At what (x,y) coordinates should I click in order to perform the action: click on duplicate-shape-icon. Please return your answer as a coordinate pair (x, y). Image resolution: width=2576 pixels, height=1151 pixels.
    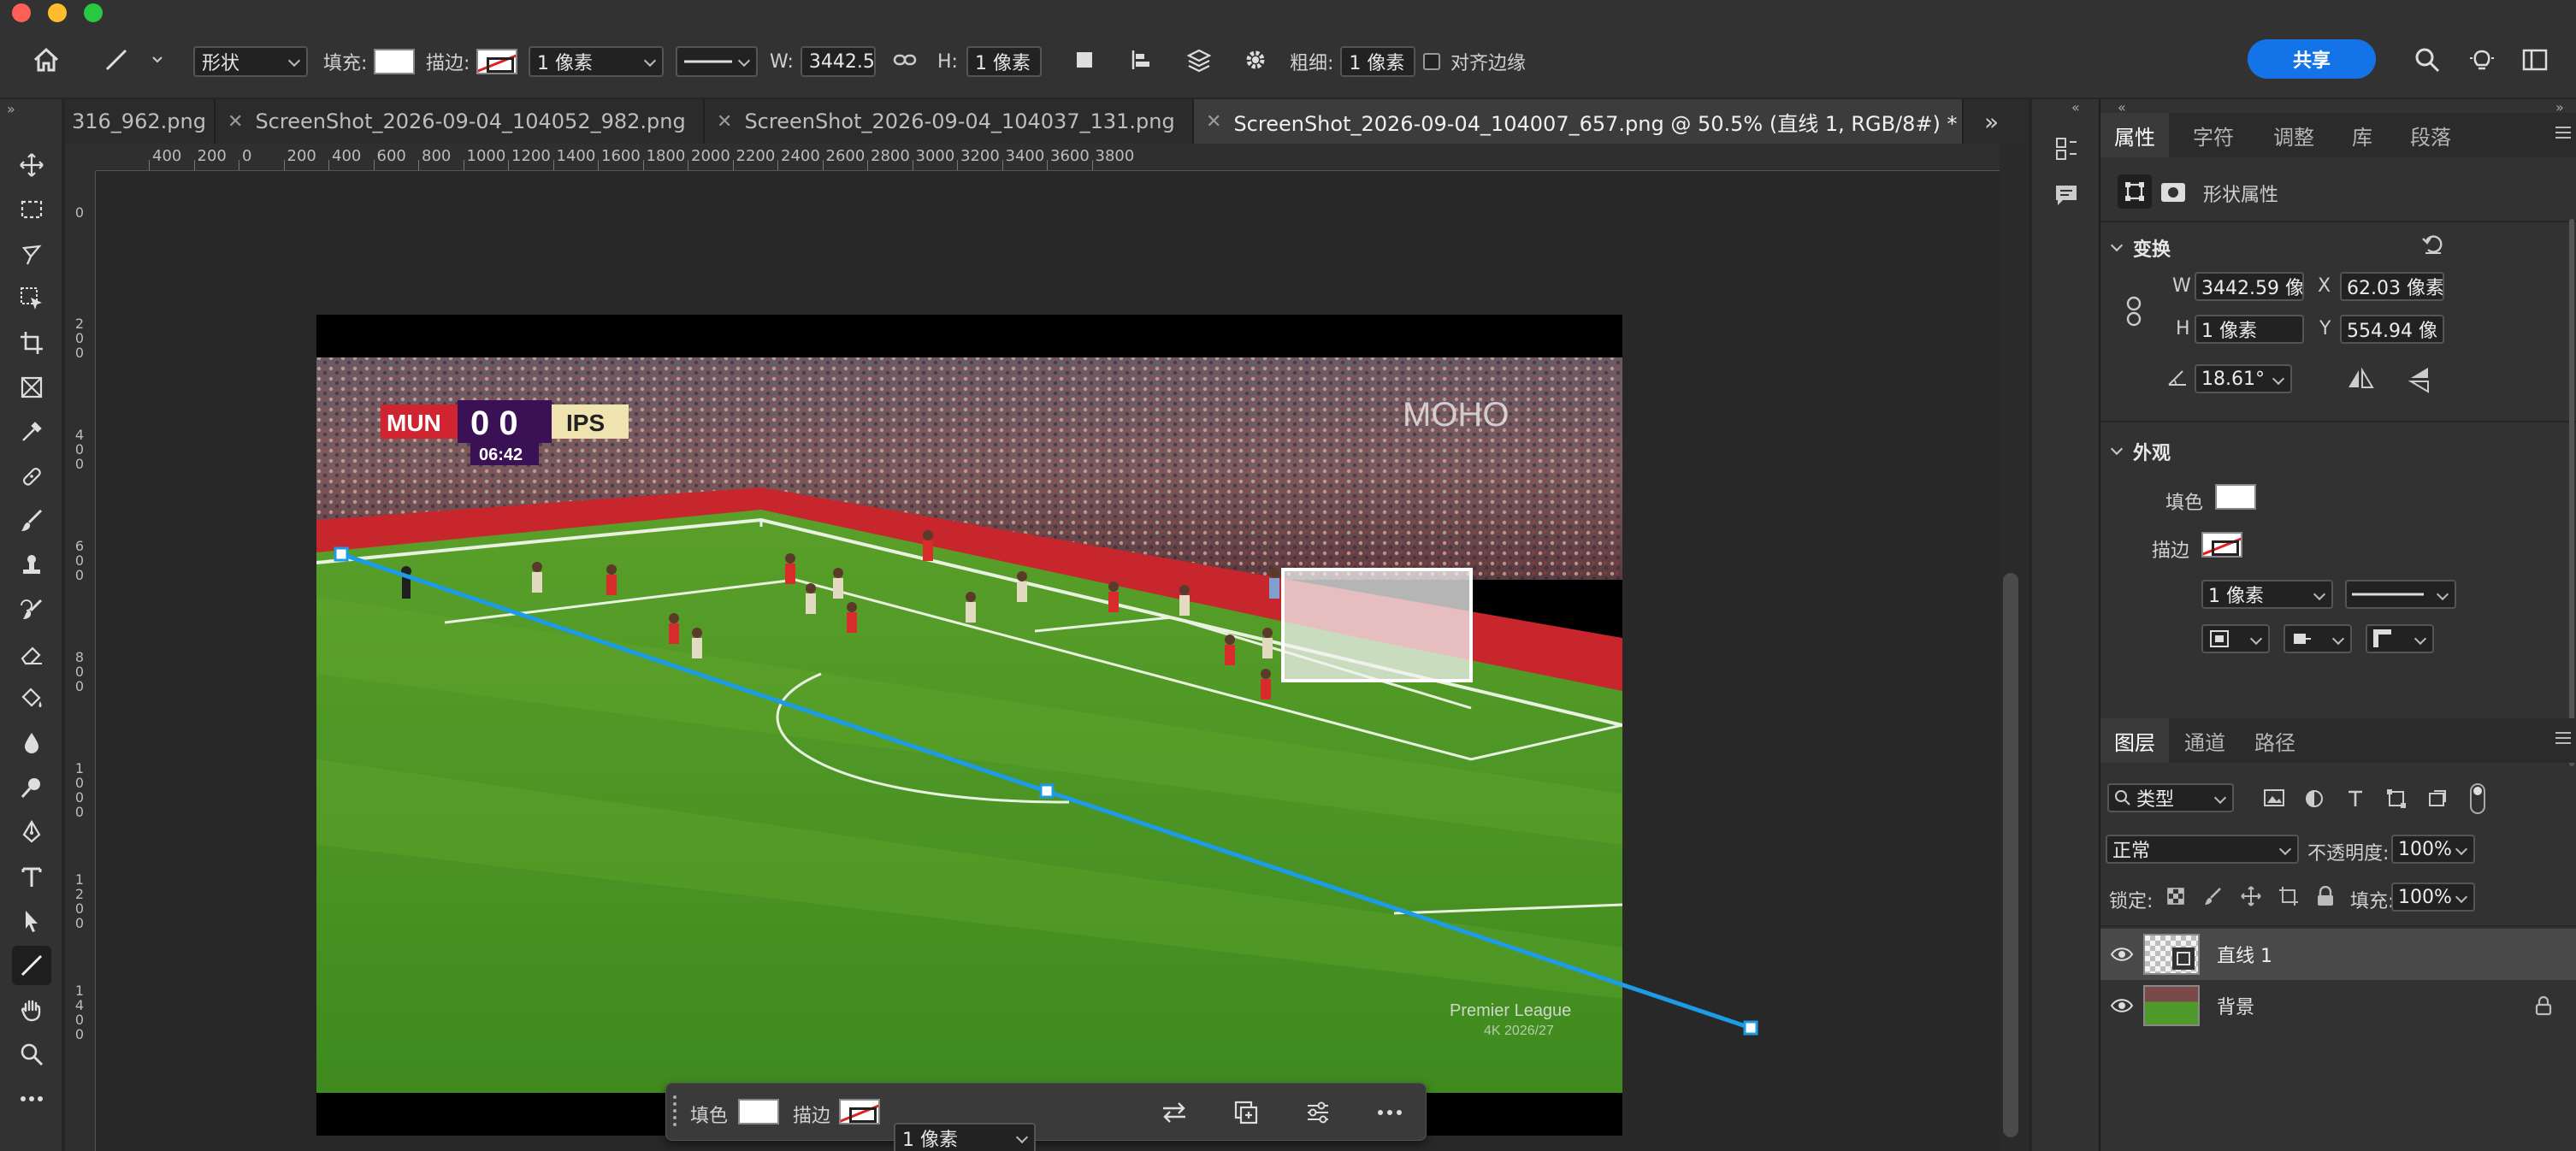
    Looking at the image, I should click on (1246, 1112).